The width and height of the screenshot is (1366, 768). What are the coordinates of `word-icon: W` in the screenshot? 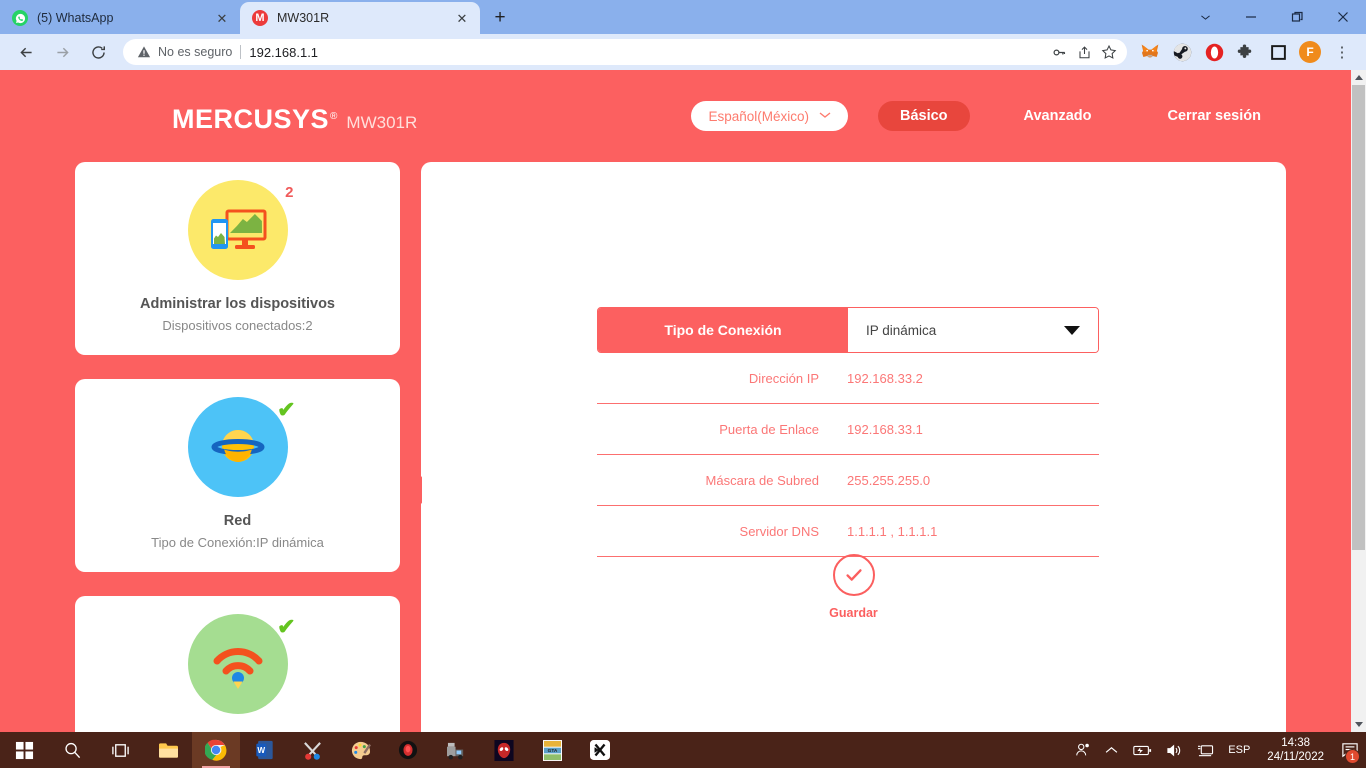 It's located at (264, 750).